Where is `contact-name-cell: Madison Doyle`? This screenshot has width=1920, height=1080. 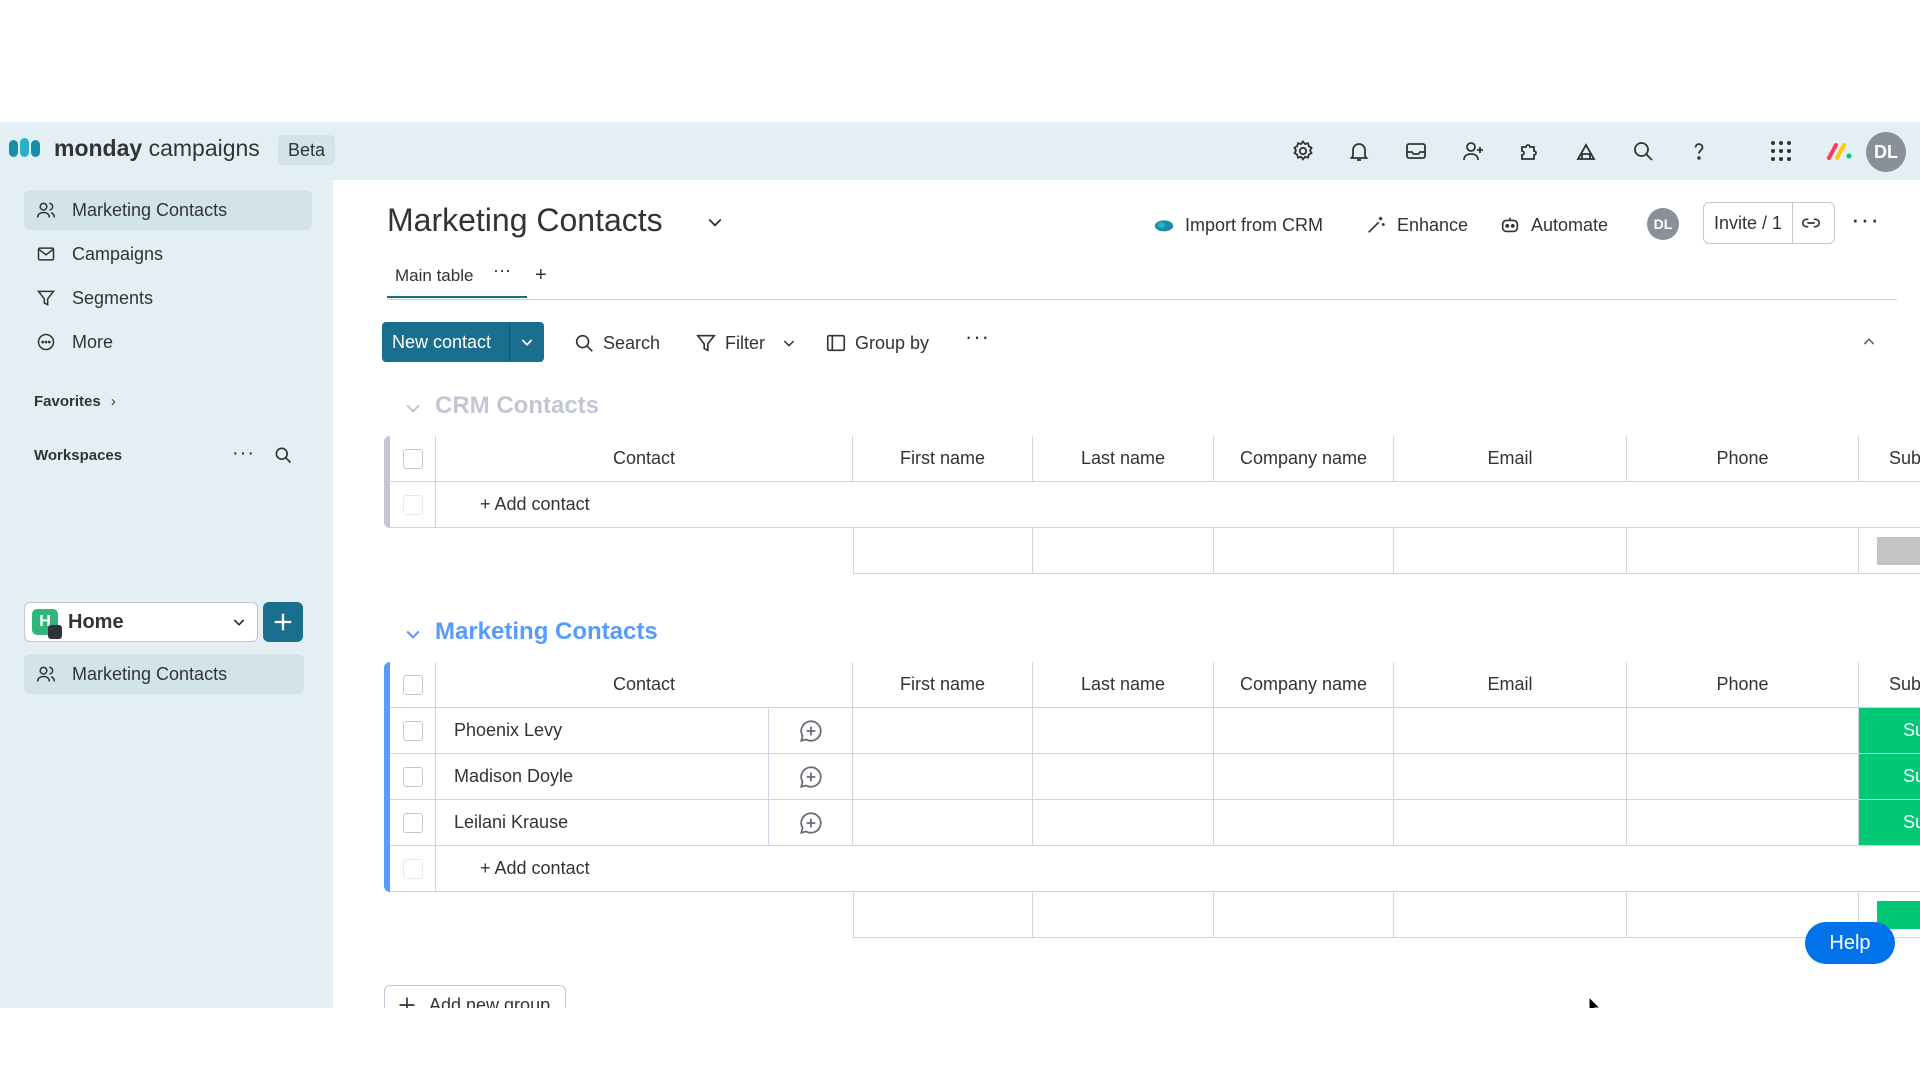 contact-name-cell: Madison Doyle is located at coordinates (602, 777).